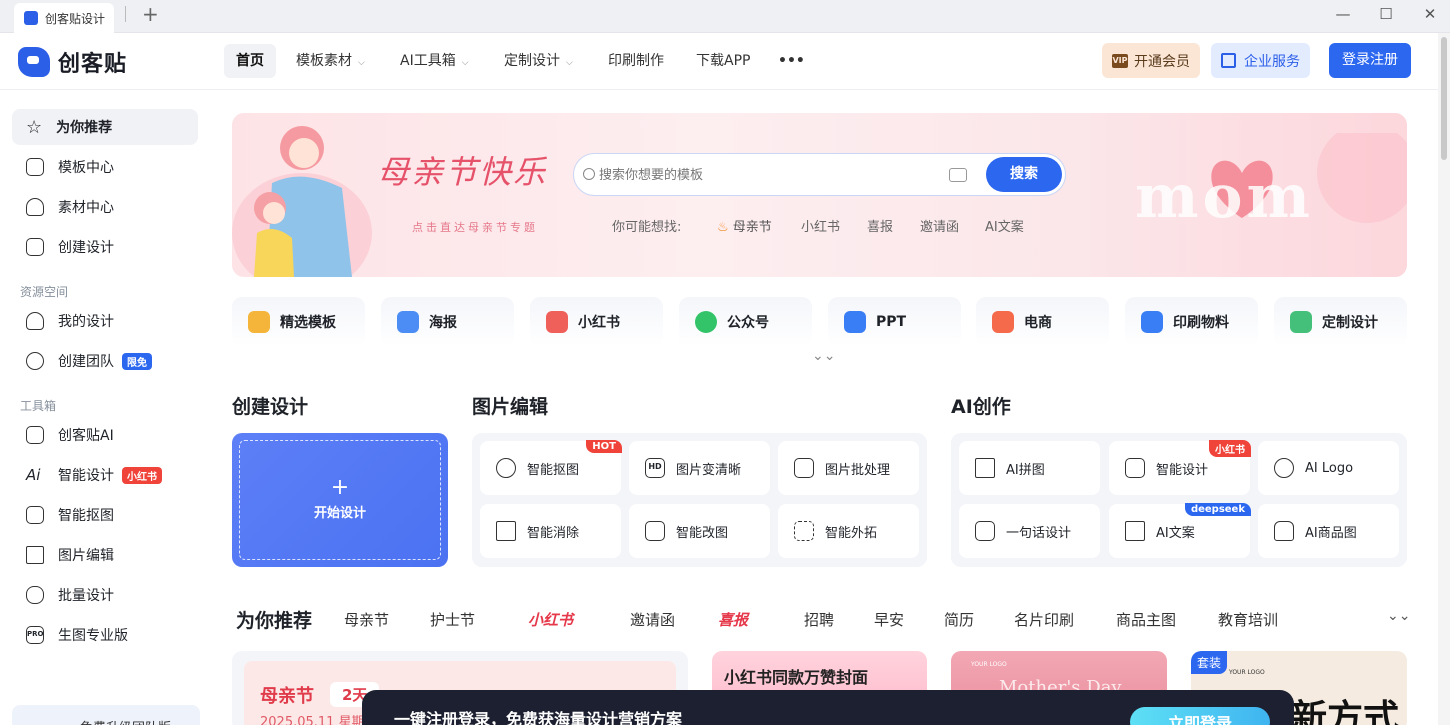 The width and height of the screenshot is (1450, 725). I want to click on nav-home: 首页, so click(250, 61).